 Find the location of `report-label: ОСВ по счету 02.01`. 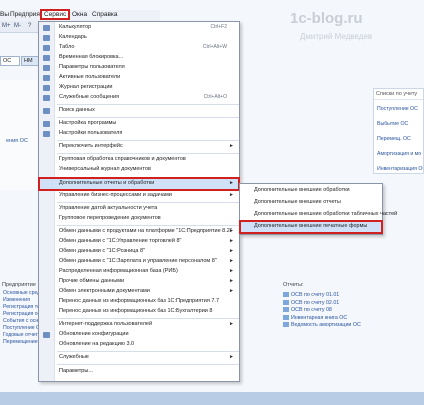

report-label: ОСВ по счету 02.01 is located at coordinates (315, 302).